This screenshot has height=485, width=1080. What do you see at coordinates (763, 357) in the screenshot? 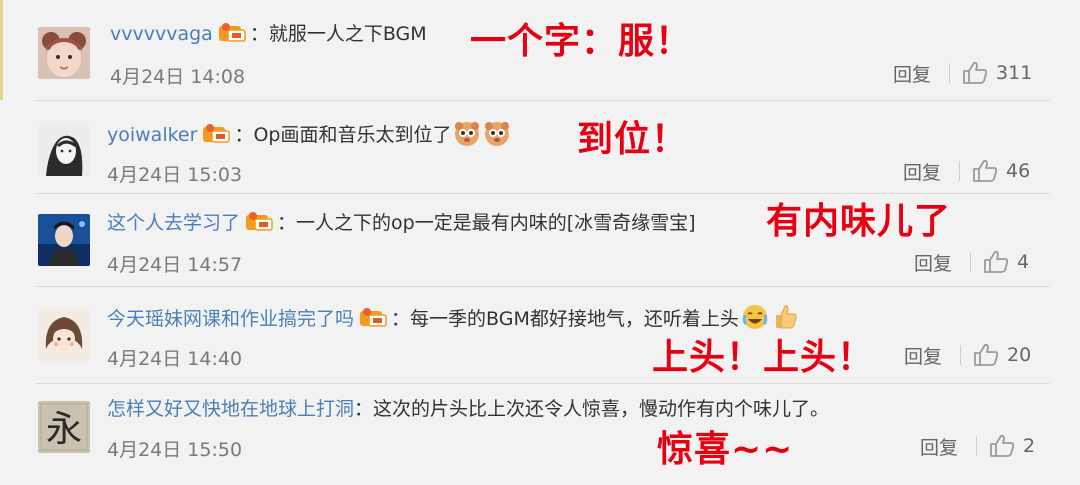
I see `annotation-text: 上头！上头！` at bounding box center [763, 357].